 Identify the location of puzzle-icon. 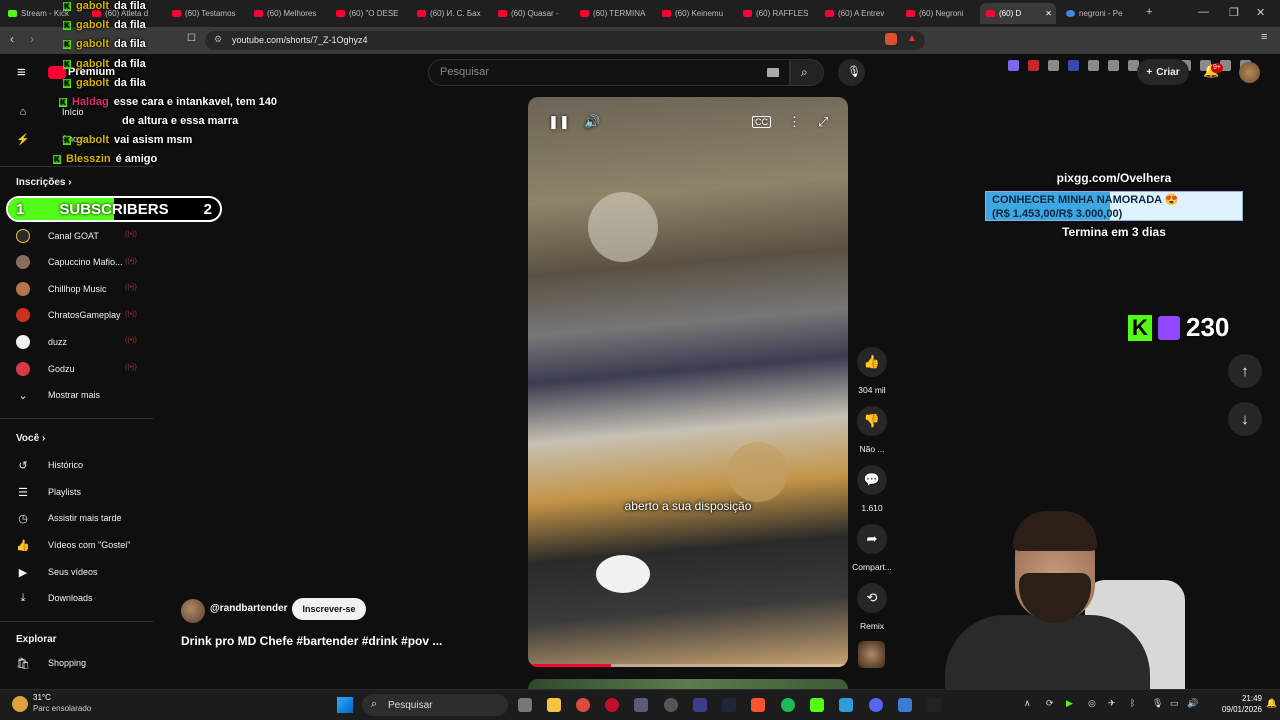
(1113, 65).